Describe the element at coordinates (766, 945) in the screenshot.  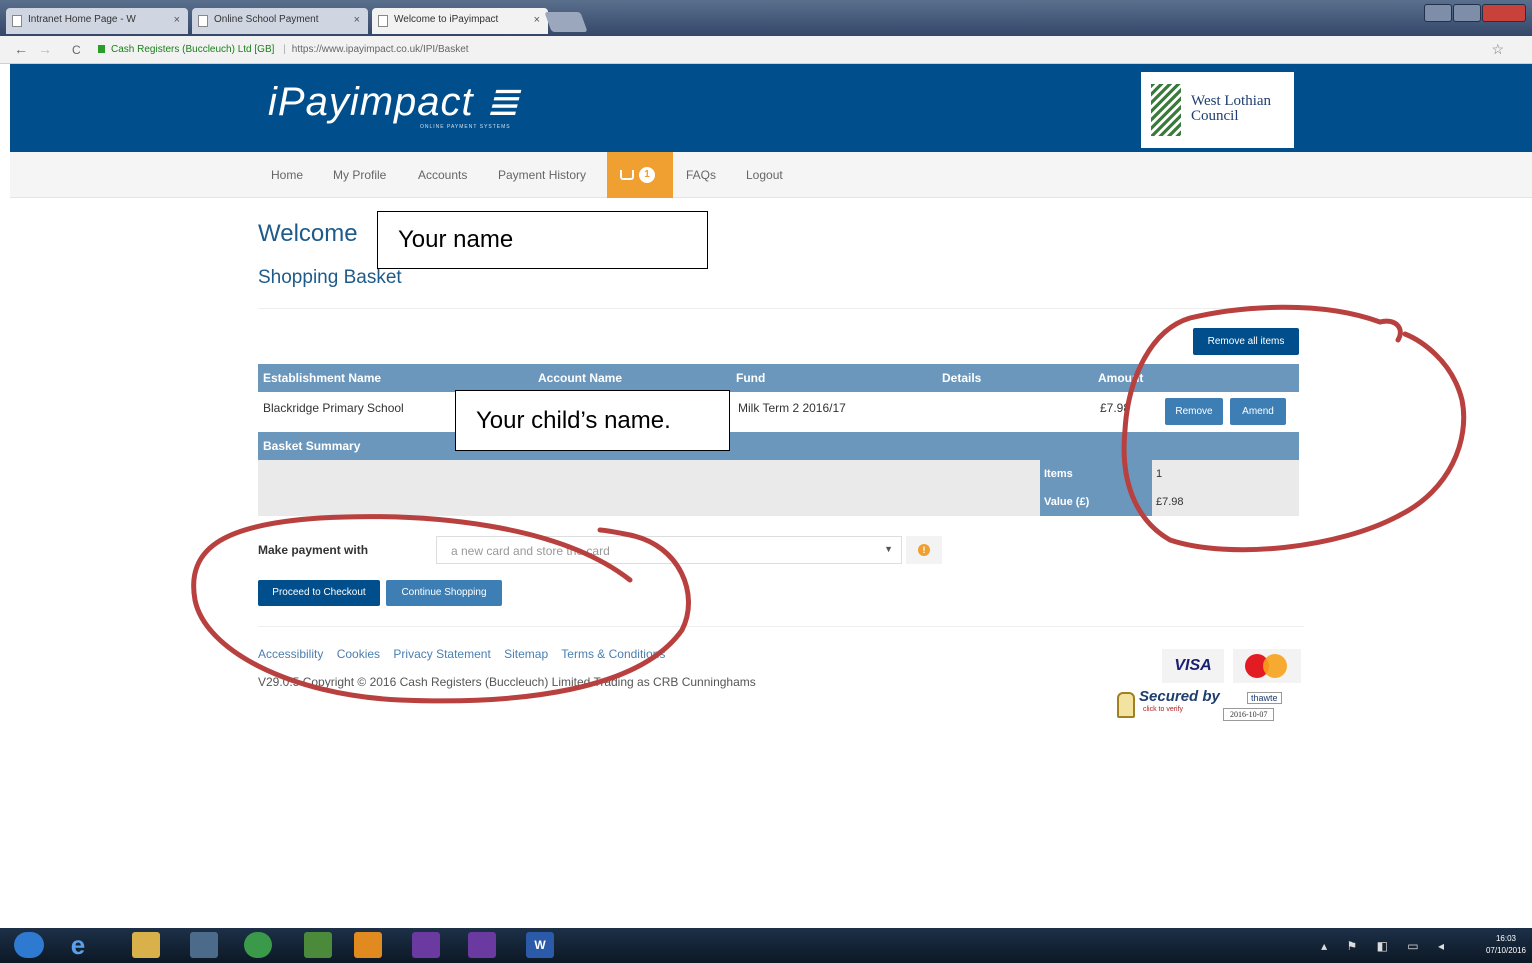
I see `taskbar: e W ▴ ⚑ ◧ ▭ ◂ 16:03 07/10/2016` at that location.